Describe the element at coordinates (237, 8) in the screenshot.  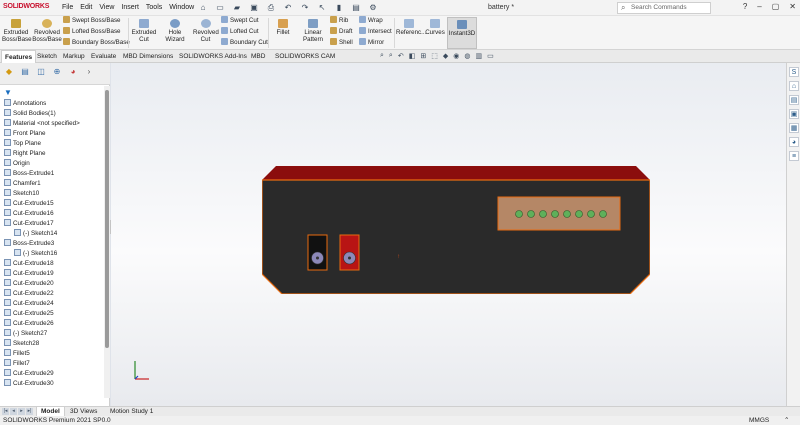
I see `open-icon: ▰` at that location.